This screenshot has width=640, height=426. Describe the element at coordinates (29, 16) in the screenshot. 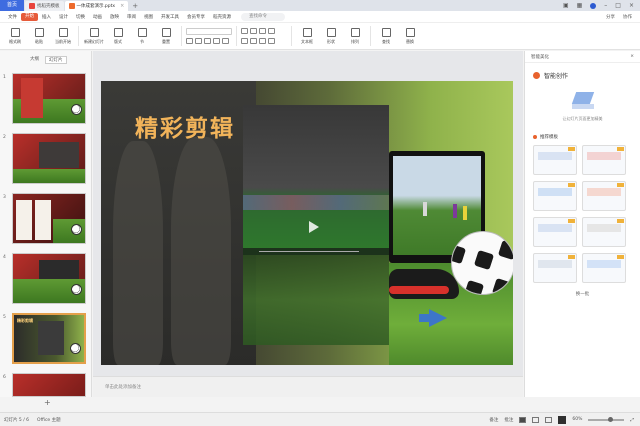

I see `menu-home: 开始` at that location.